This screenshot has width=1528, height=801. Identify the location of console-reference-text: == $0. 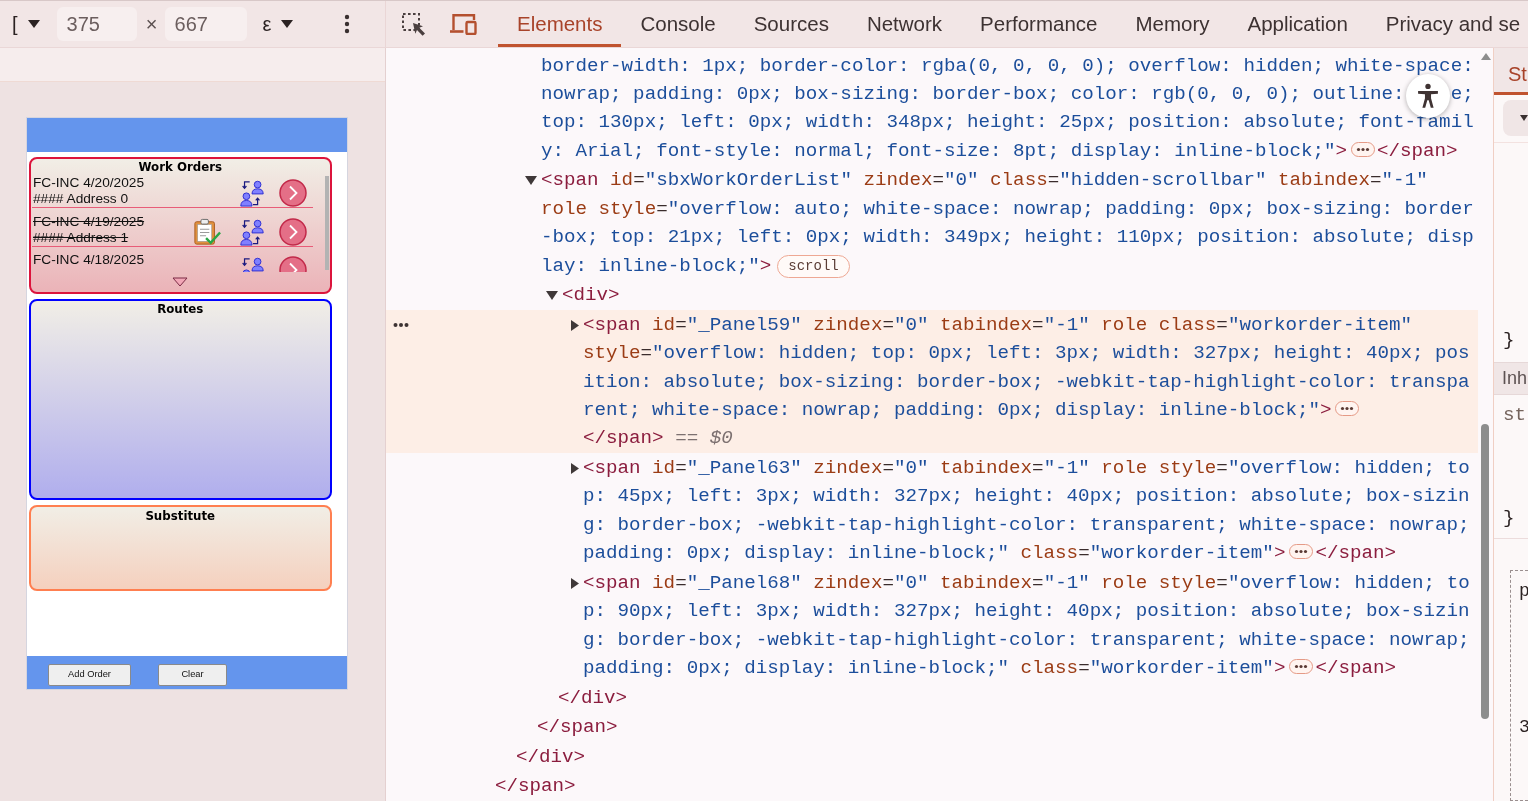
(704, 438).